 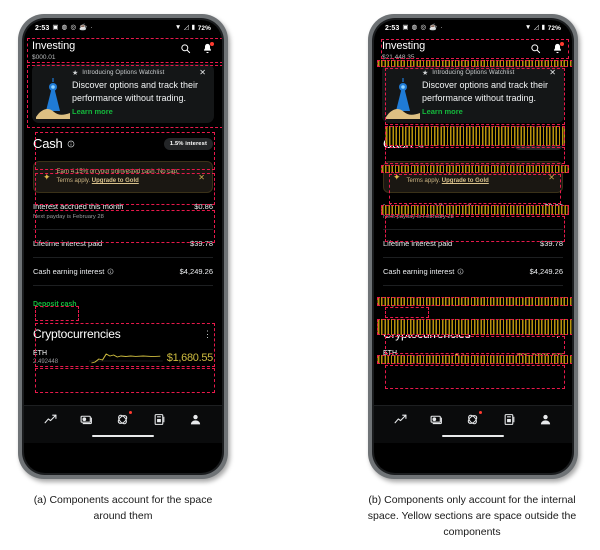 I want to click on nav-items, so click(x=473, y=419).